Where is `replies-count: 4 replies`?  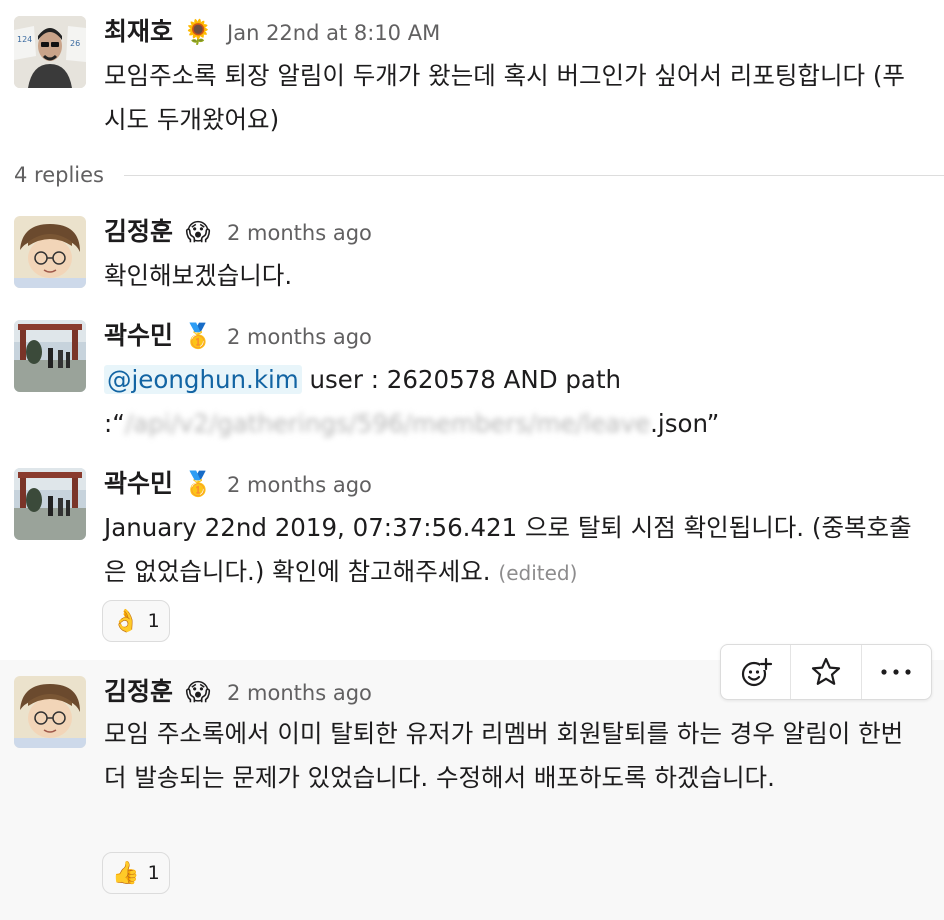 replies-count: 4 replies is located at coordinates (59, 175).